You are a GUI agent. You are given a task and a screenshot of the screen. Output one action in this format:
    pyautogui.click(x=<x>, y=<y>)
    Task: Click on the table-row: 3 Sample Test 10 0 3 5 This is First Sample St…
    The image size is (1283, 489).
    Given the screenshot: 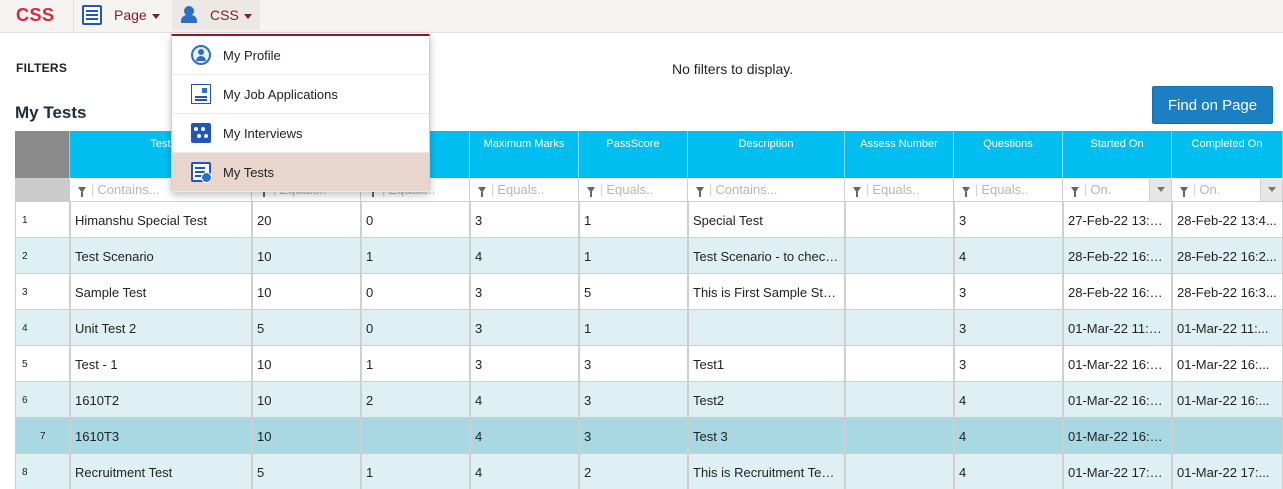 What is the action you would take?
    pyautogui.click(x=649, y=292)
    